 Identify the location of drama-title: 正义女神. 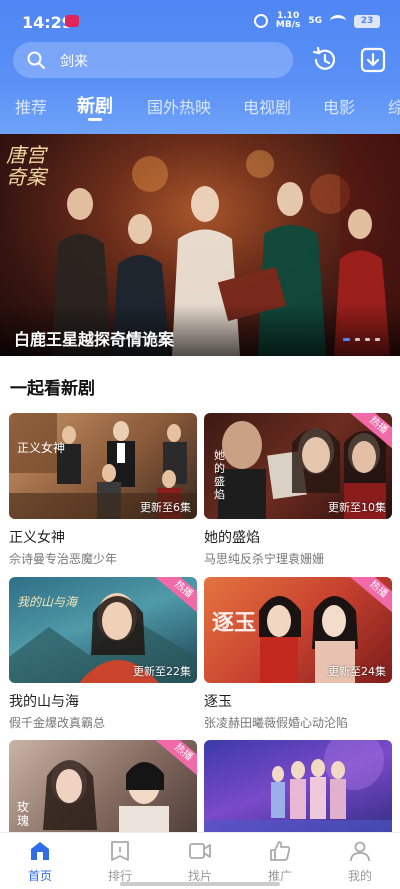
(37, 538).